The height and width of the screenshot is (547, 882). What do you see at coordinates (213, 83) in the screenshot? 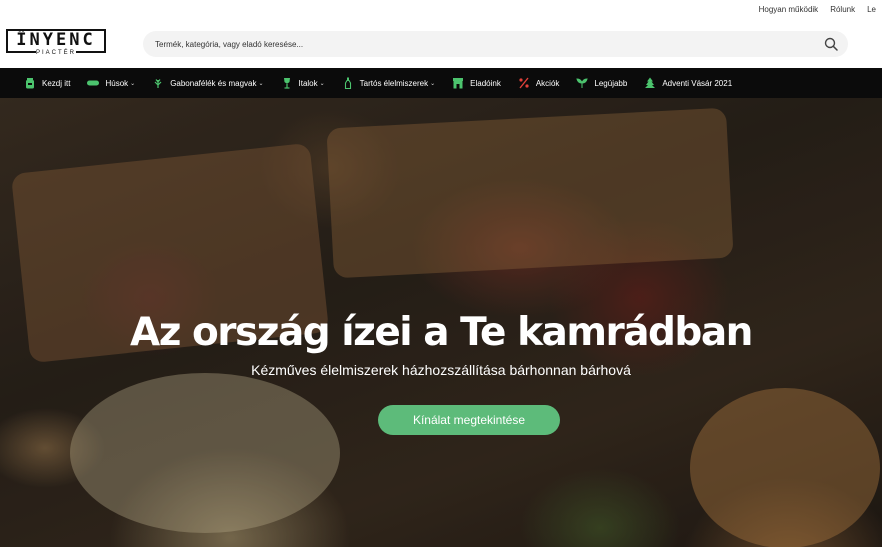
I see `nav-label: Gabonafélék és magvak` at bounding box center [213, 83].